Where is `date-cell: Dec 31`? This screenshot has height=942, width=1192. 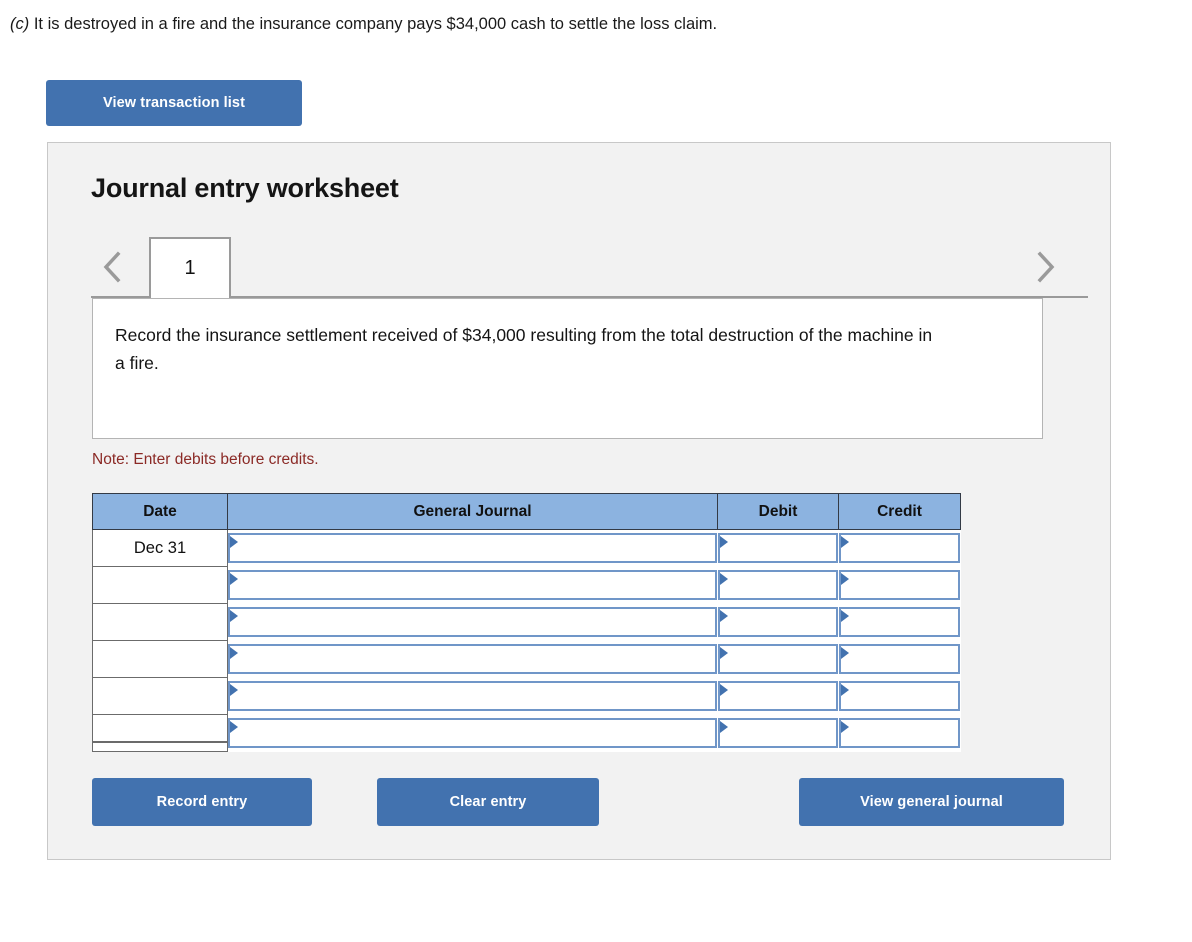 date-cell: Dec 31 is located at coordinates (160, 548).